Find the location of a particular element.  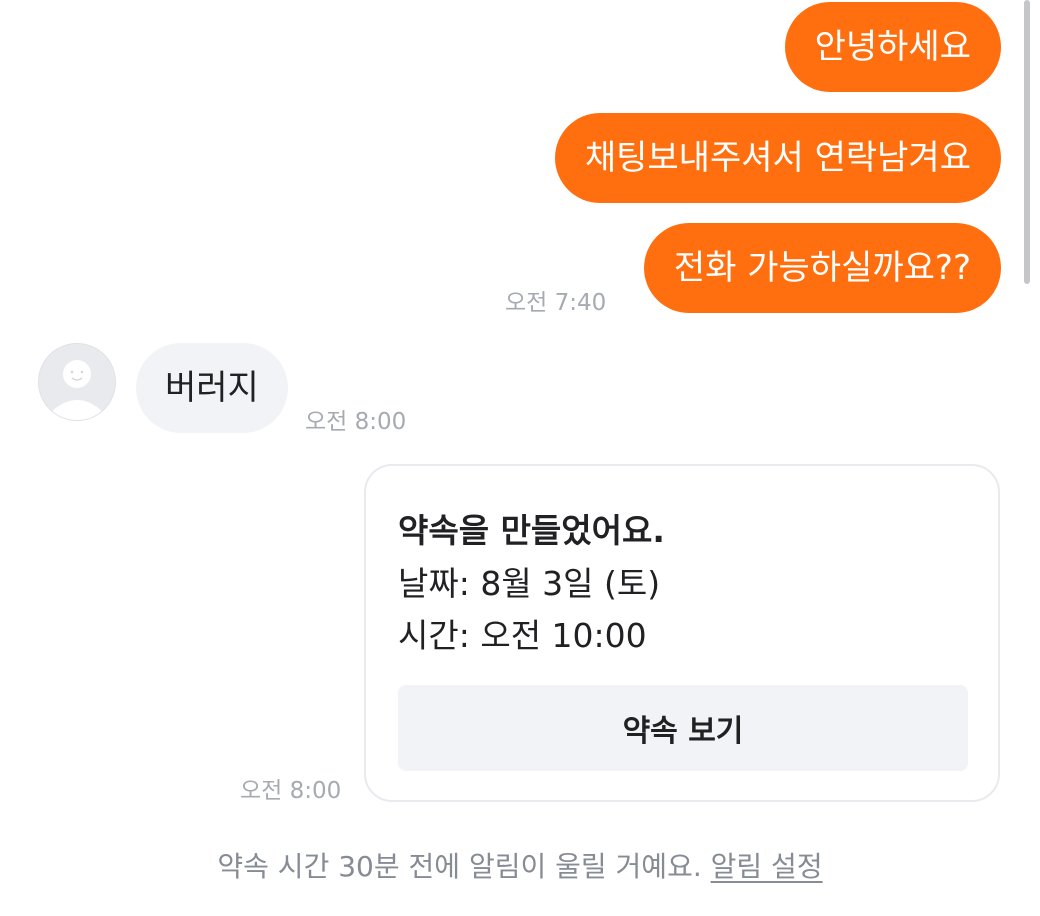

view-appointment-button: 약속 보기 is located at coordinates (683, 728).